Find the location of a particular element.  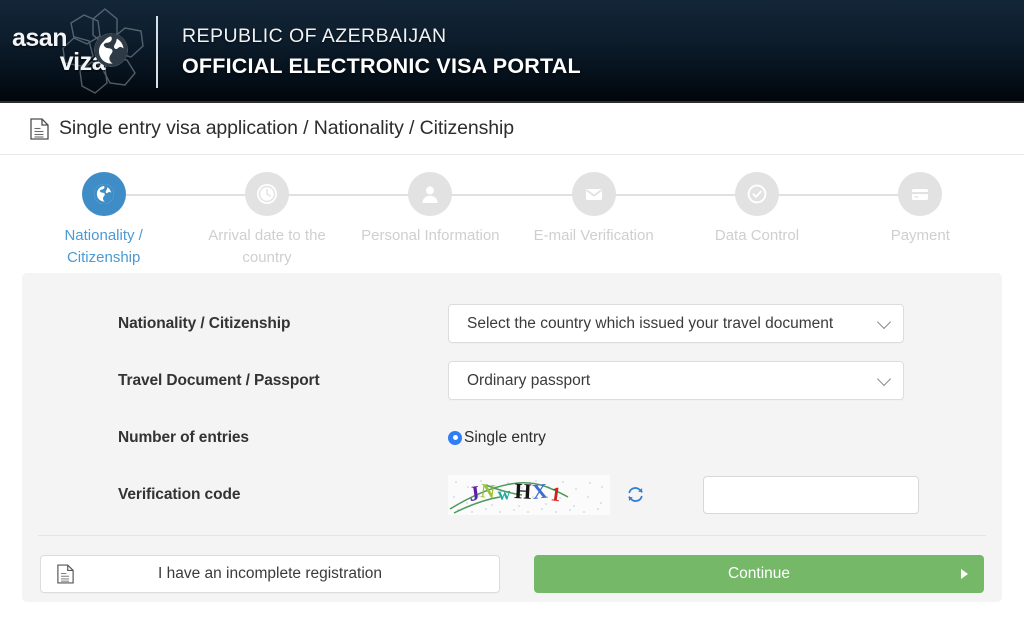

step-label-nationality: Nationality / Citizenship is located at coordinates (103, 246).